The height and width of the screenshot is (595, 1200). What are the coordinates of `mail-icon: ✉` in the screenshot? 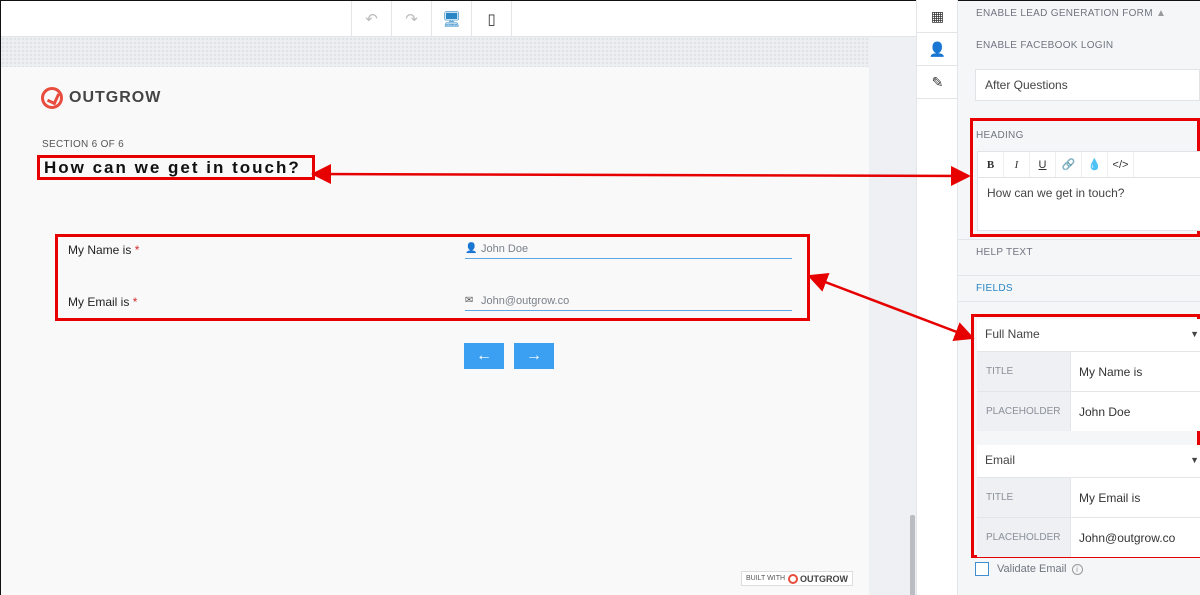 It's located at (469, 300).